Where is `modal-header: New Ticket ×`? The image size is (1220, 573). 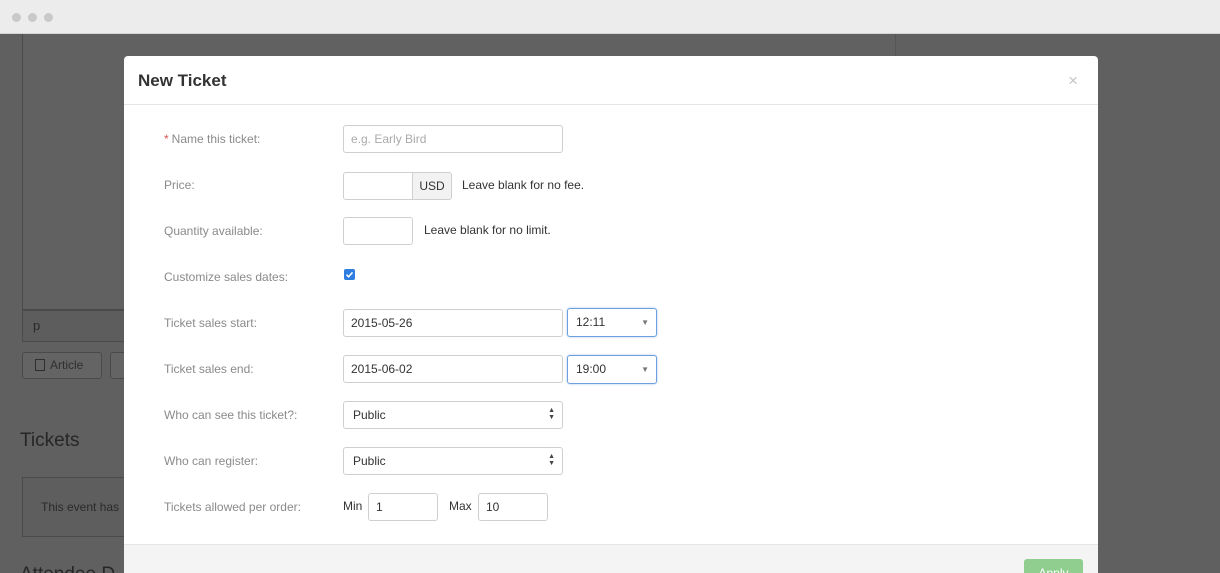 modal-header: New Ticket × is located at coordinates (611, 80).